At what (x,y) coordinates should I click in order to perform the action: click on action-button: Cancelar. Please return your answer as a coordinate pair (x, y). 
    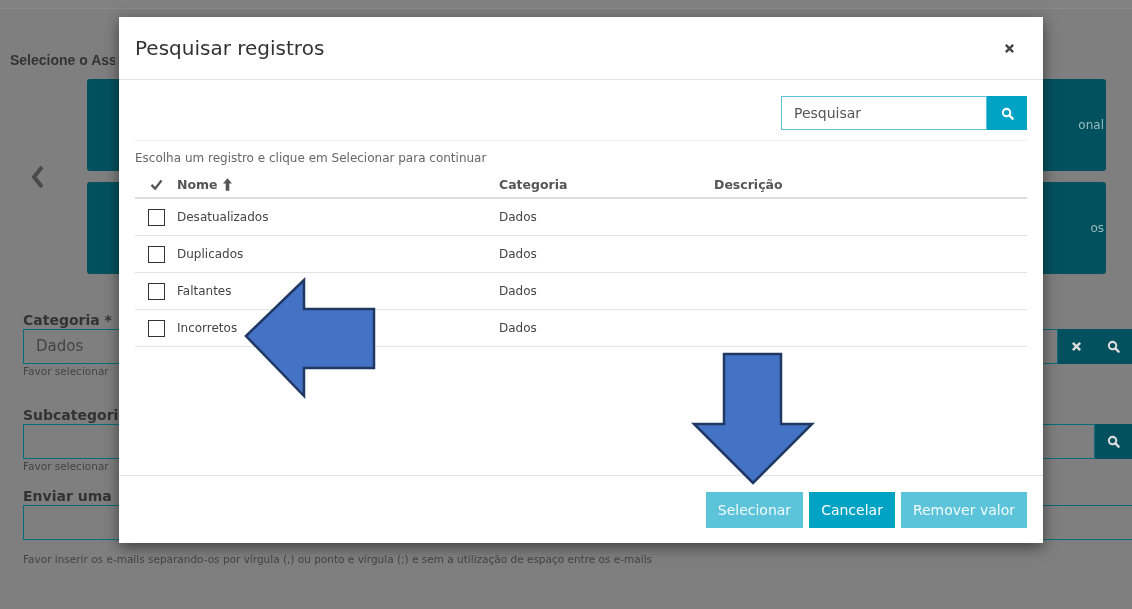
    Looking at the image, I should click on (852, 509).